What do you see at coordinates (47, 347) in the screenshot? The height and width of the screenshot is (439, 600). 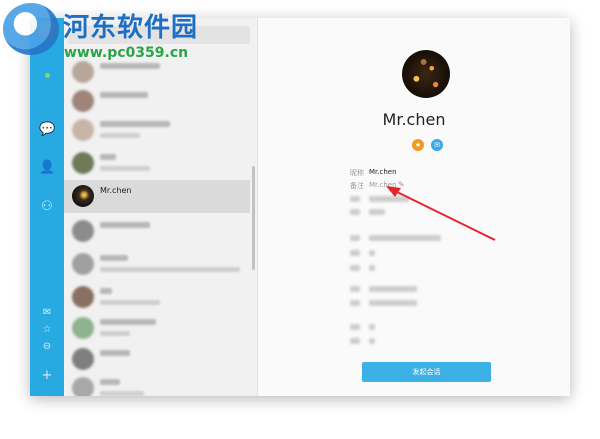 I see `minus-circle-icon: ⊖` at bounding box center [47, 347].